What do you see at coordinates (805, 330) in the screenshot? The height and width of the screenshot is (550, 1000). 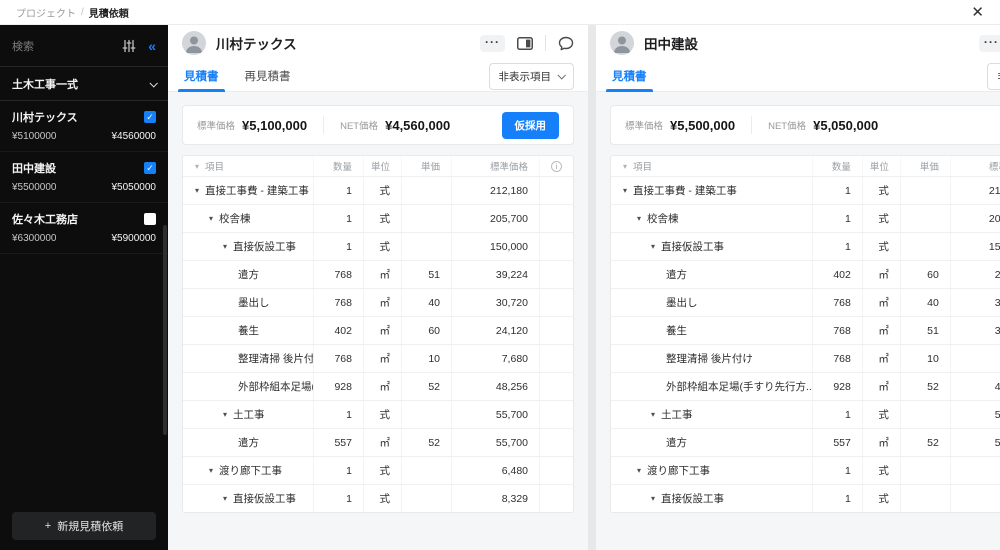 I see `table-row: ▾ 養生 768 ㎡ 51 39,224 !` at bounding box center [805, 330].